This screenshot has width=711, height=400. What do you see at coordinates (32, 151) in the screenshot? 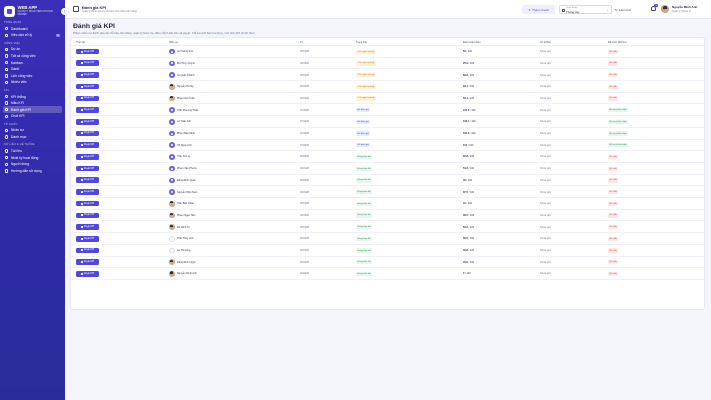
I see `sidebar-item: Tài liệu` at bounding box center [32, 151].